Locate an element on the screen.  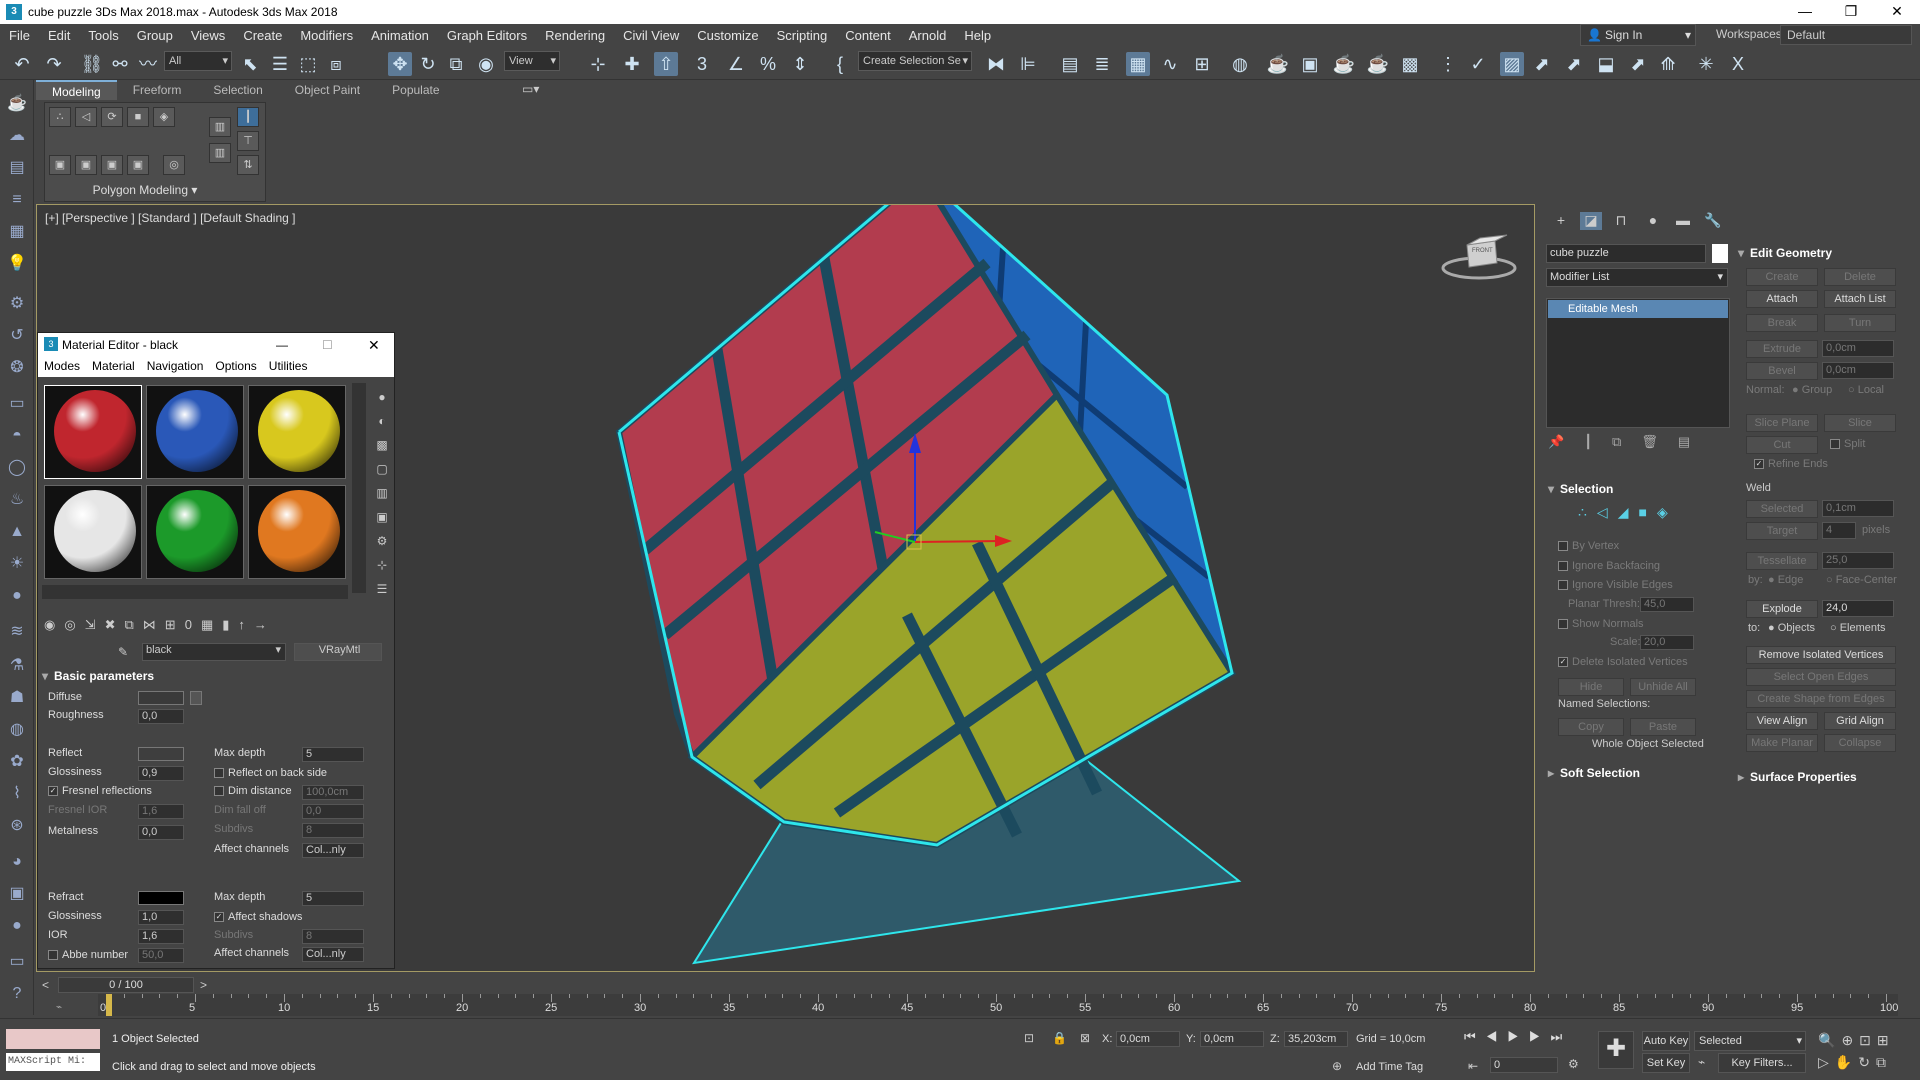
ribbon-tab-populate: Populate is located at coordinates (415, 90).